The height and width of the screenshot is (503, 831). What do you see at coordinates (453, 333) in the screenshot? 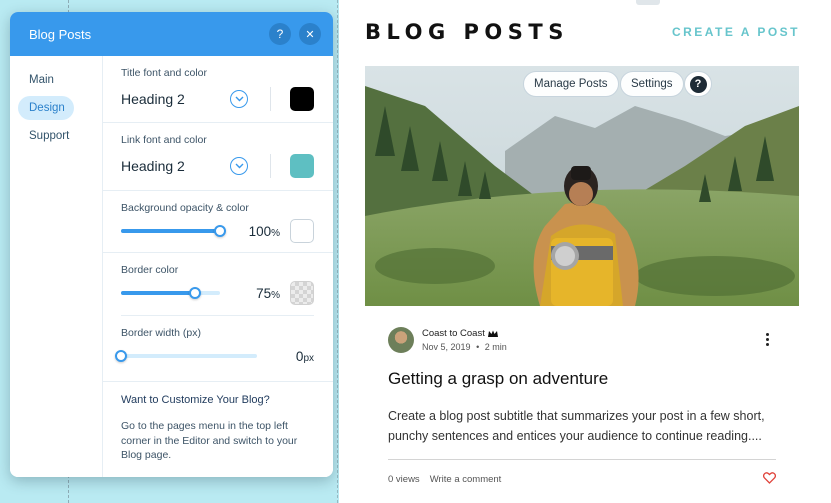
I see `author-name: Coast to Coast` at bounding box center [453, 333].